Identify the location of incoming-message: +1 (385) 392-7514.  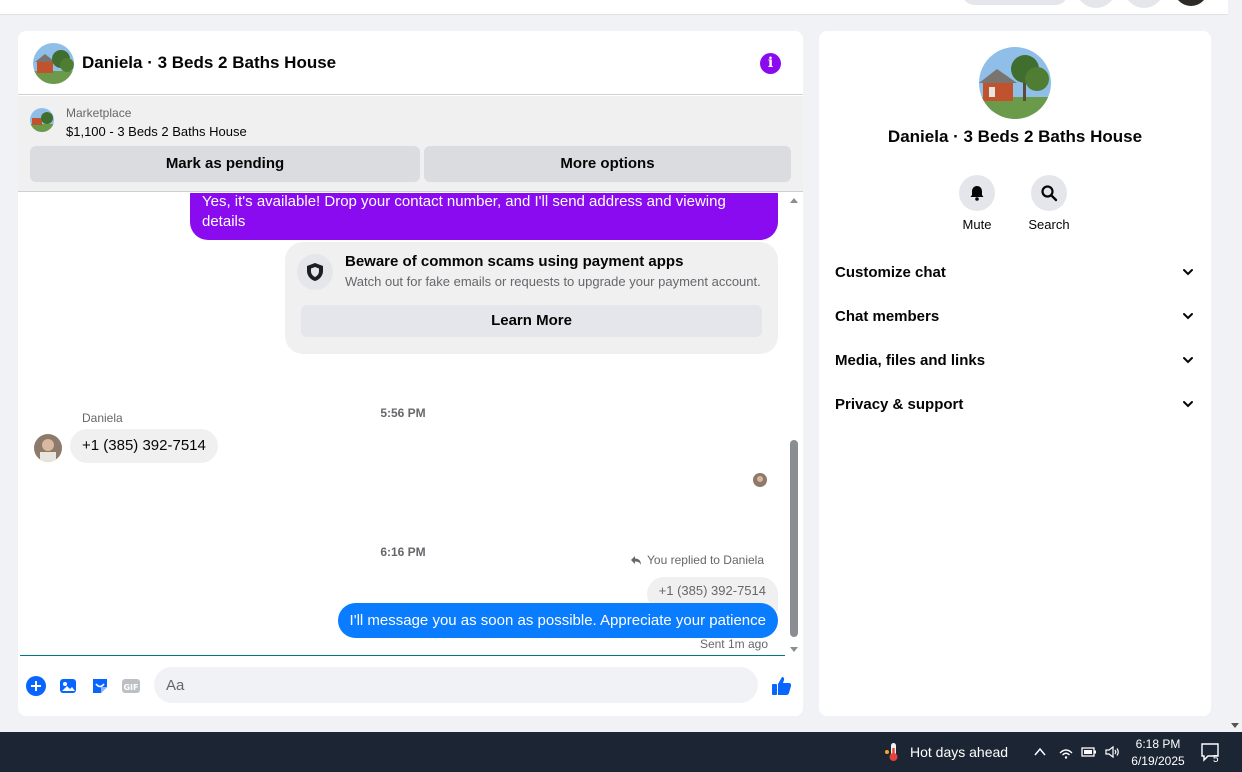
(144, 446).